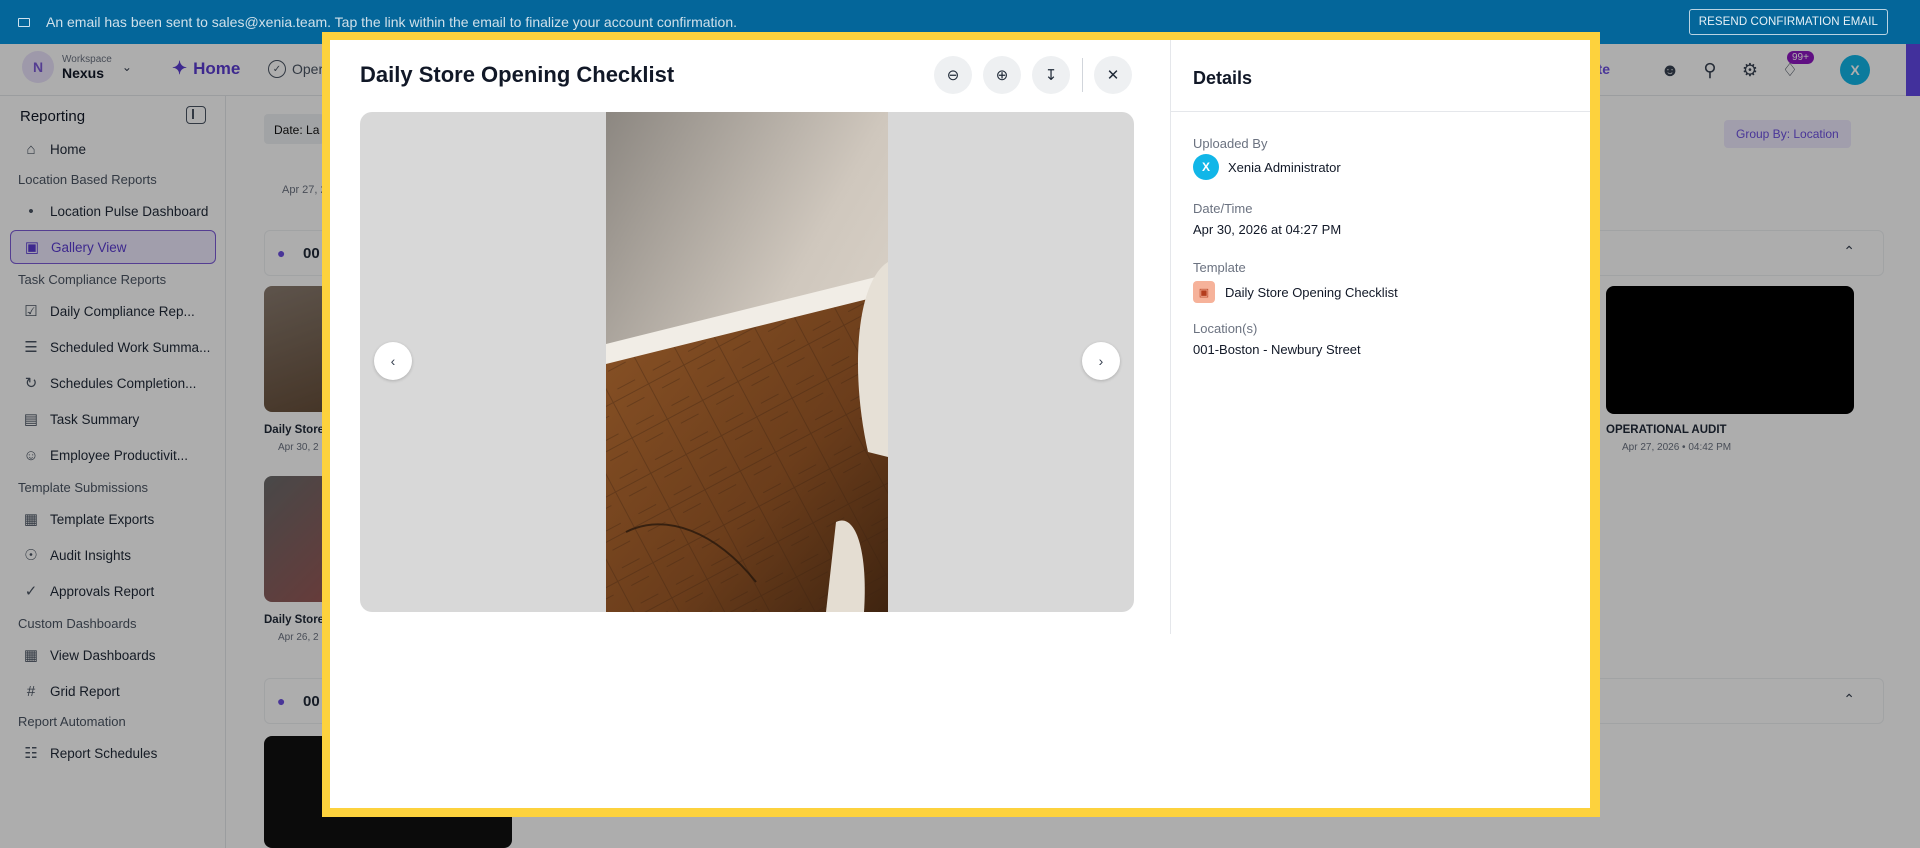 The image size is (1920, 848). I want to click on template-name: Daily Store Opening Checklist, so click(1311, 292).